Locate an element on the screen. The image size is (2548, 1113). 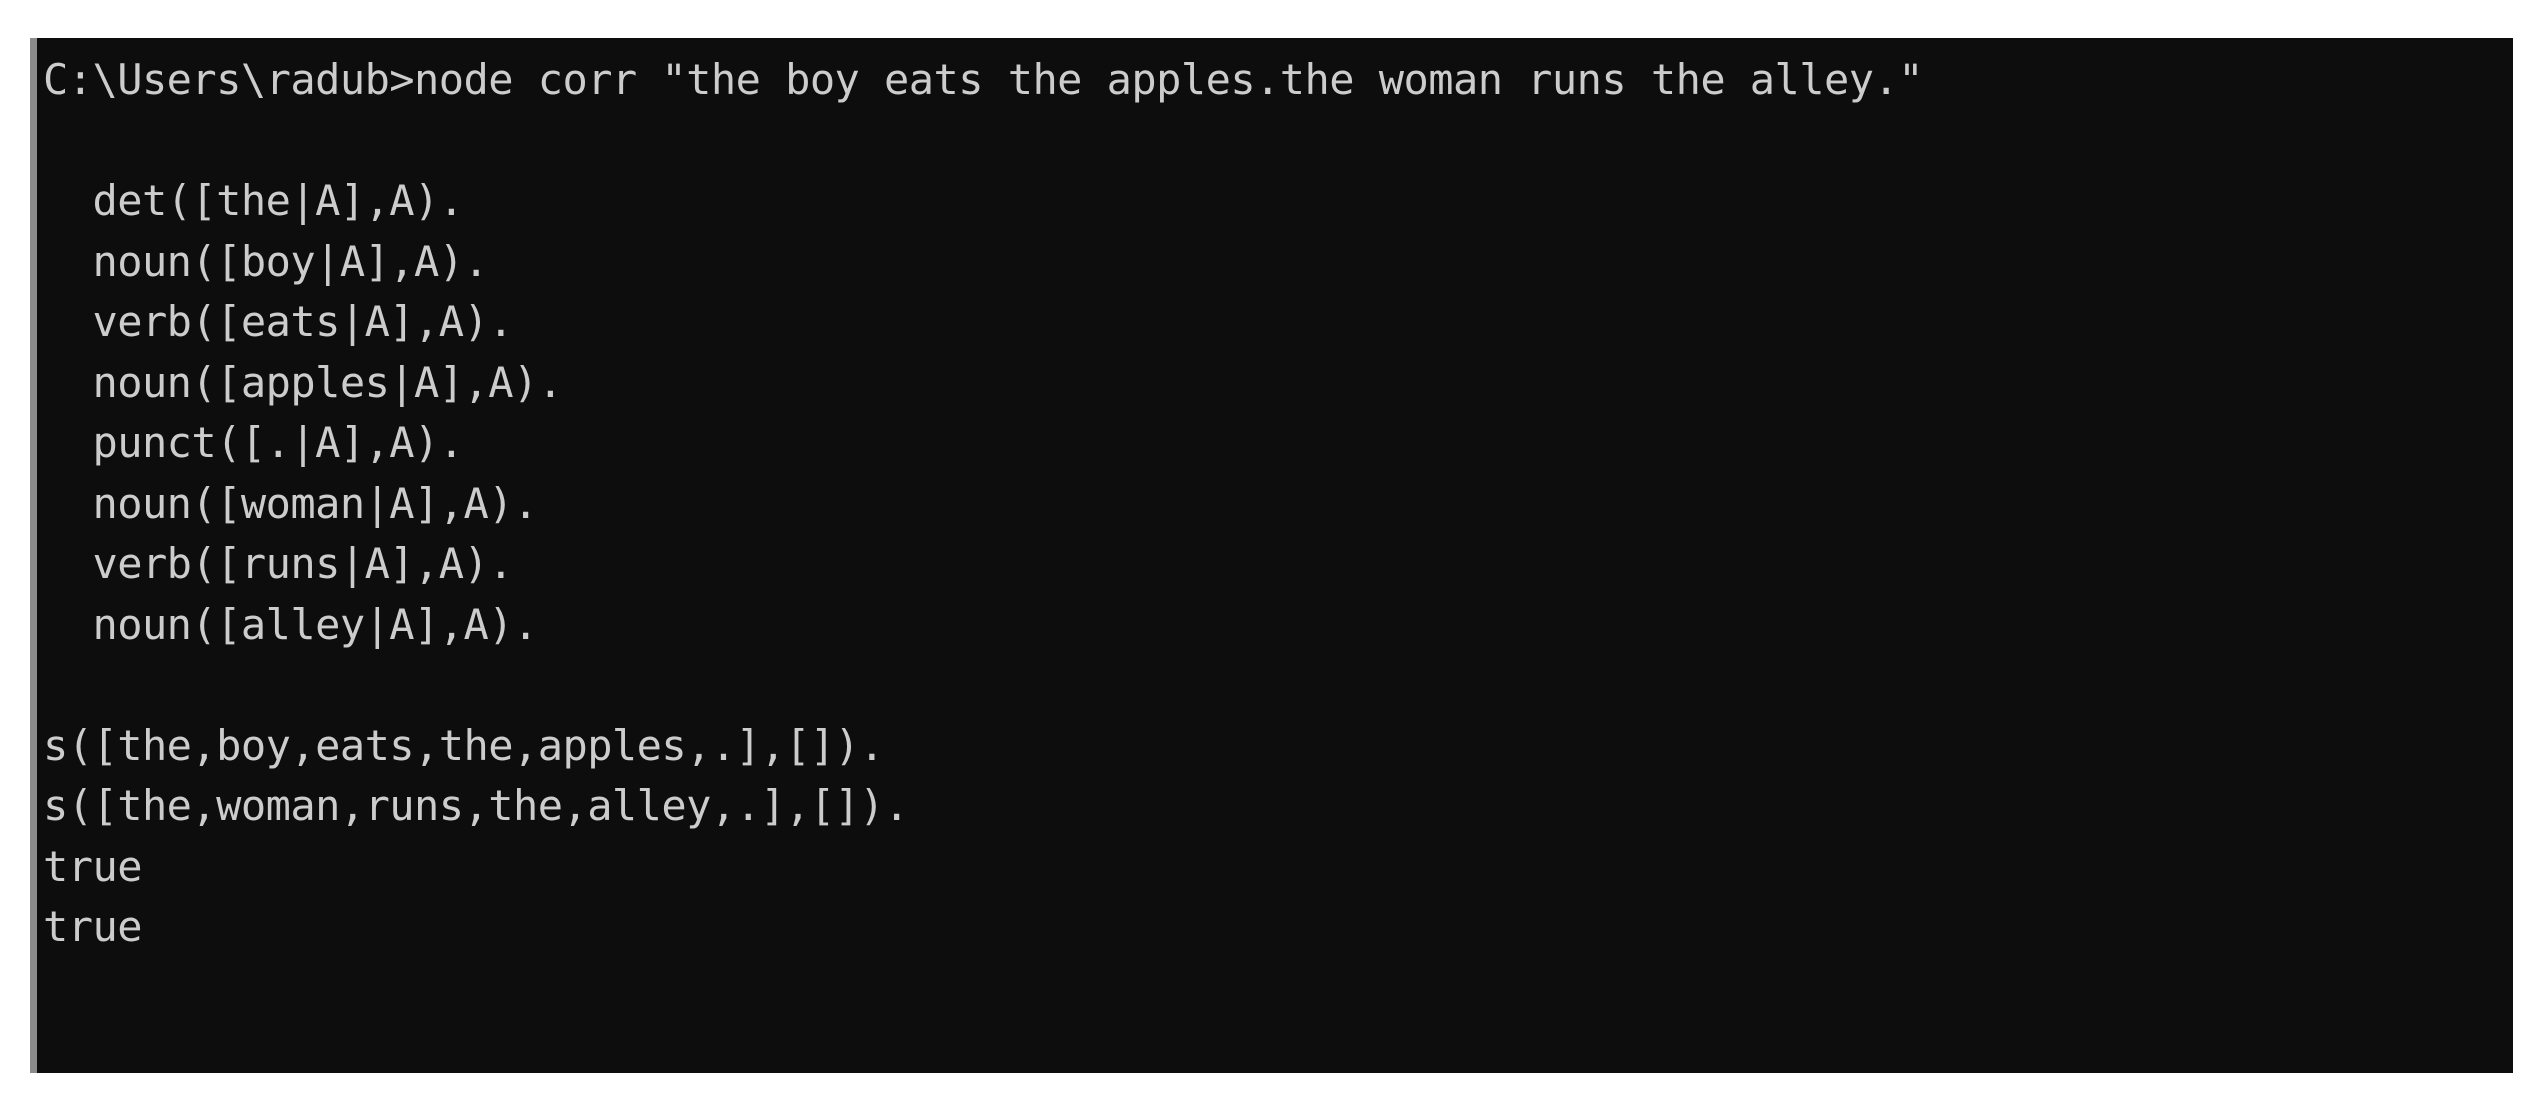
console-line-parse-sentence-1: s([the,boy,eats,the,apples,.],[]). is located at coordinates (464, 745).